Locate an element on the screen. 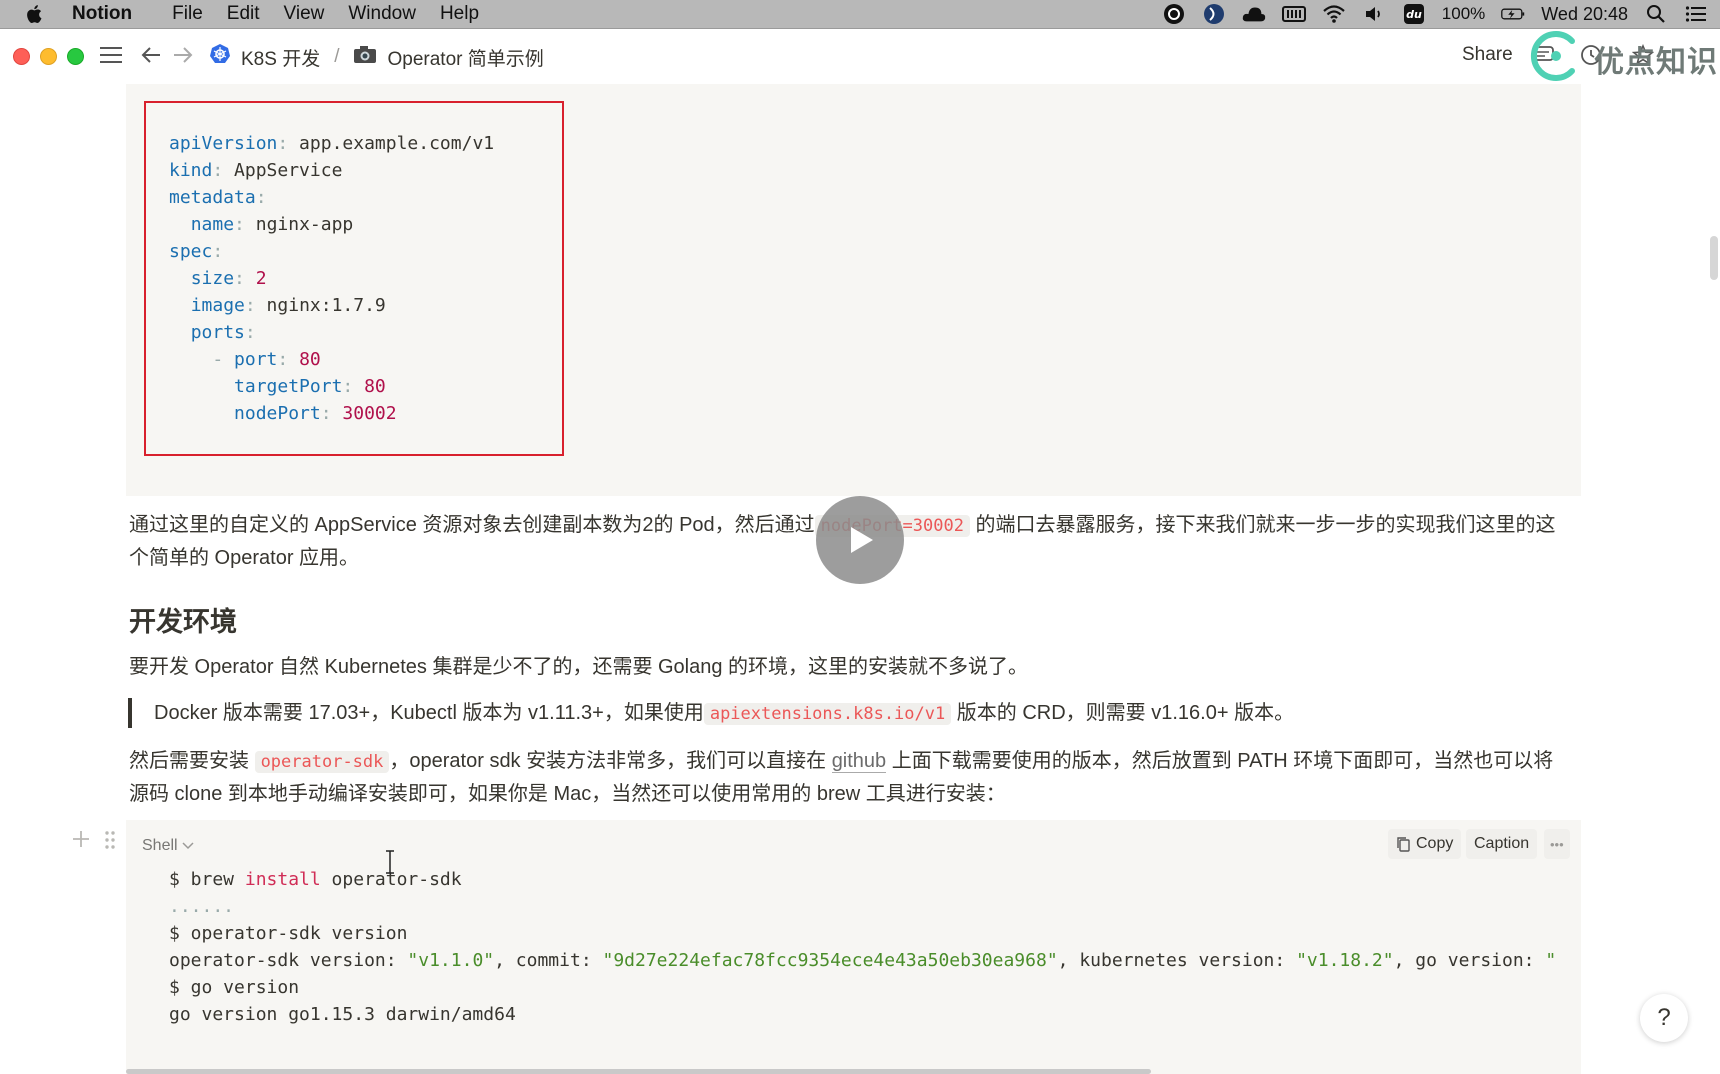 This screenshot has height=1074, width=1720. text-cursor is located at coordinates (390, 865).